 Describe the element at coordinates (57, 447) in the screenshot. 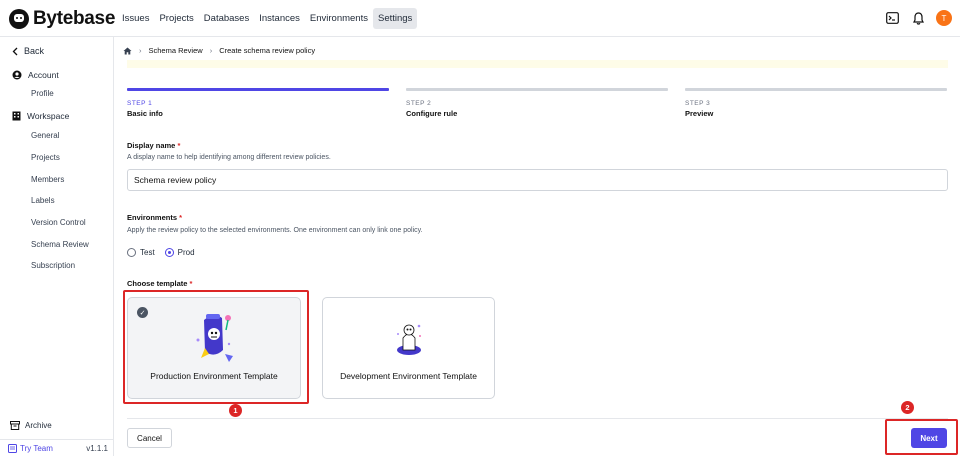

I see `sidebar-footer: Try Team v1.1.1` at that location.